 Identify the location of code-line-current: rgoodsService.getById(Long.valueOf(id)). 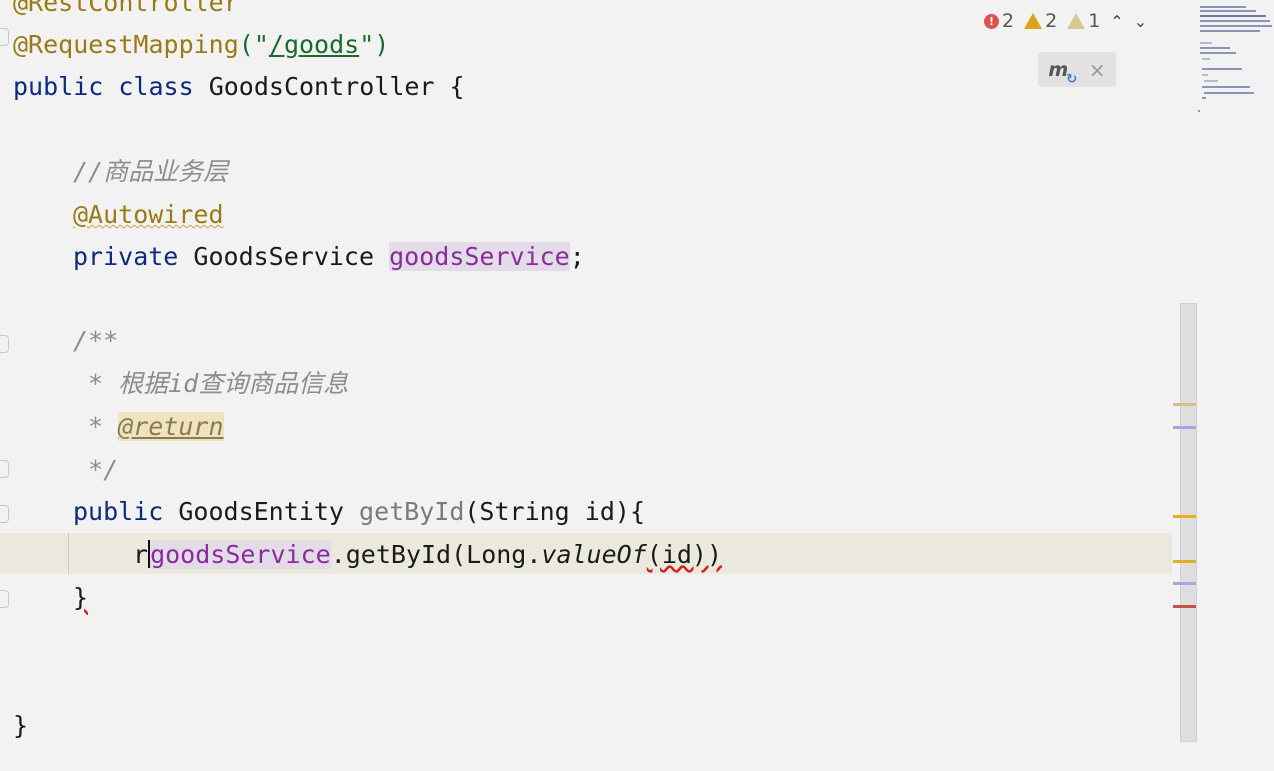
(427, 555).